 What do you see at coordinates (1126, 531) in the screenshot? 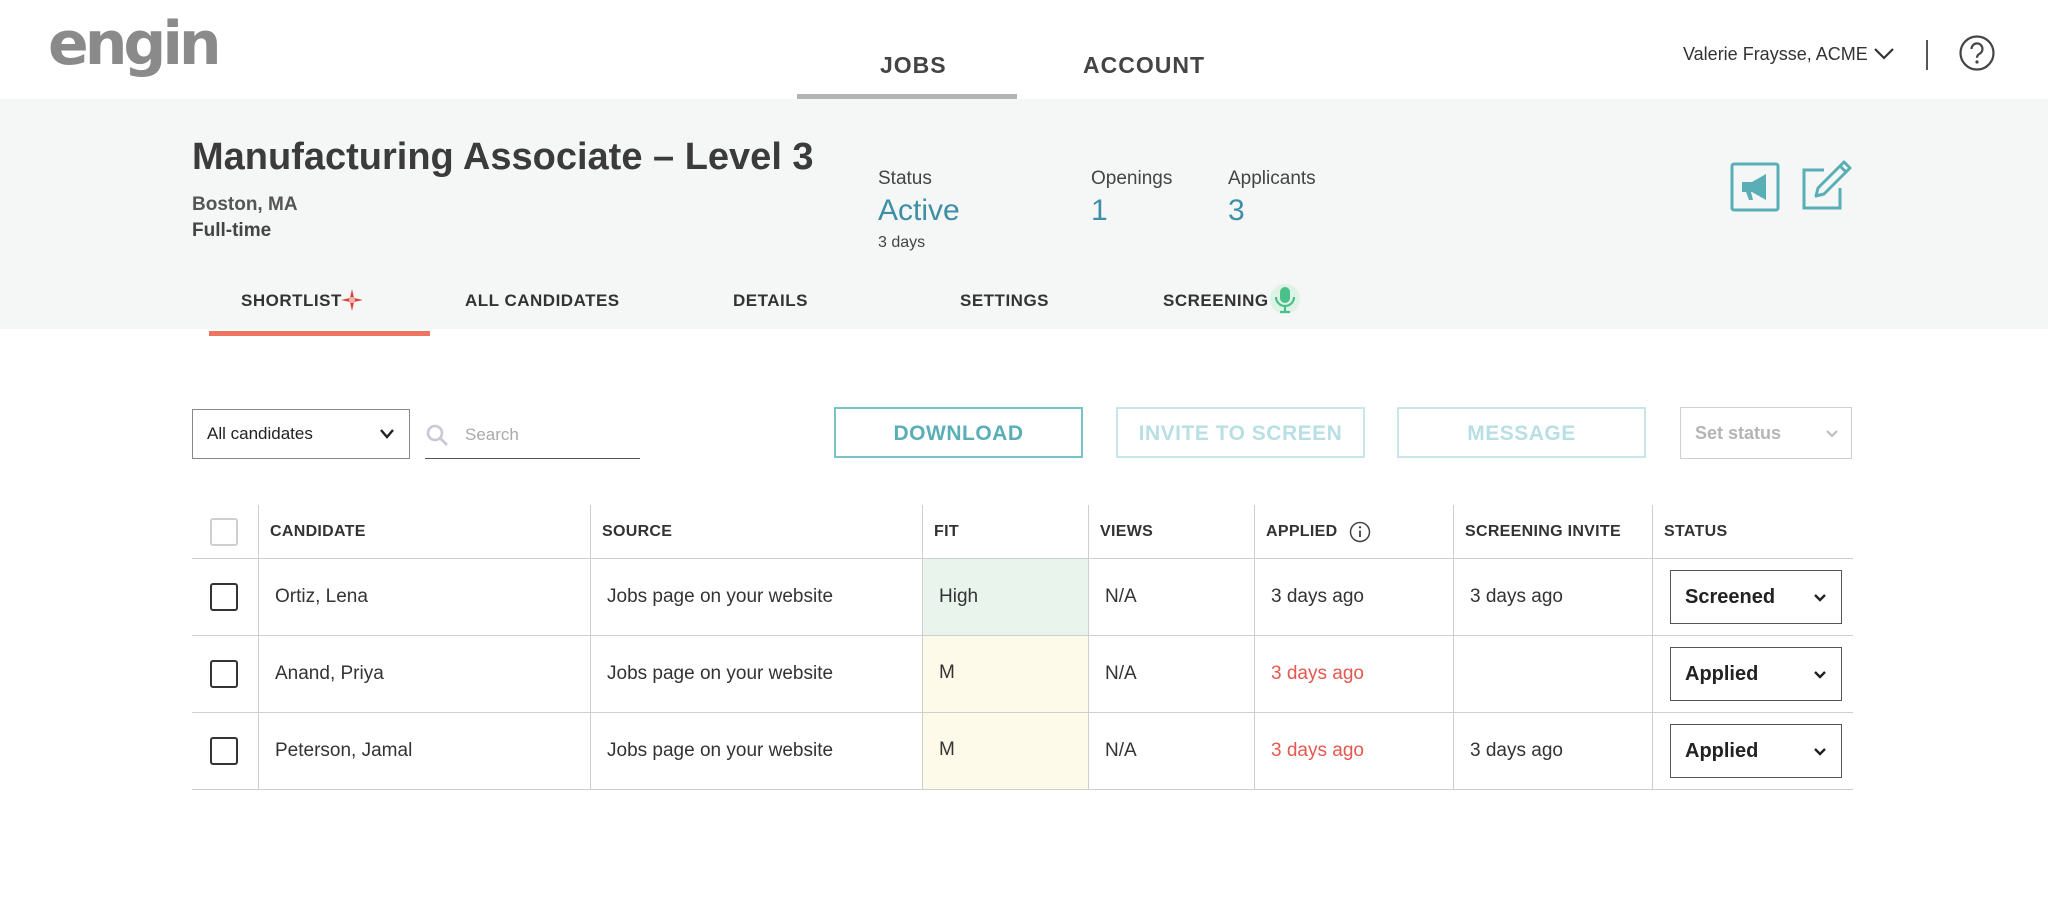
I see `column-header-views: VIEWS` at bounding box center [1126, 531].